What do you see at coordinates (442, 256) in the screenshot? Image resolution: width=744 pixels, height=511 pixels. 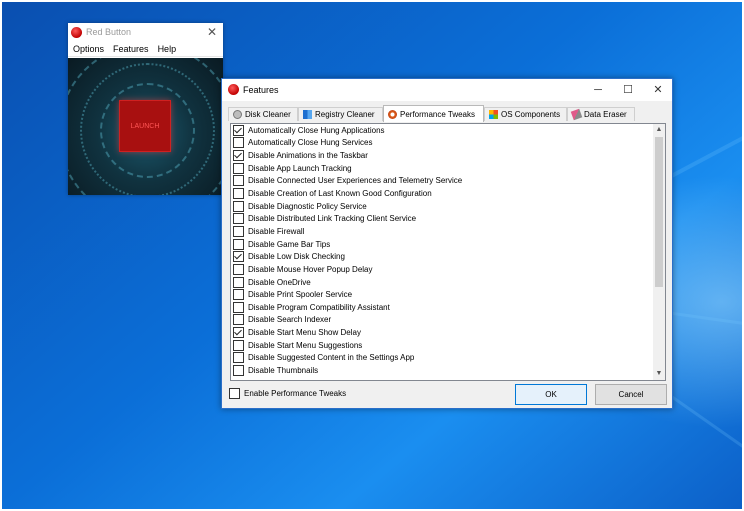 I see `list-item: Disable Low Disk Checking` at bounding box center [442, 256].